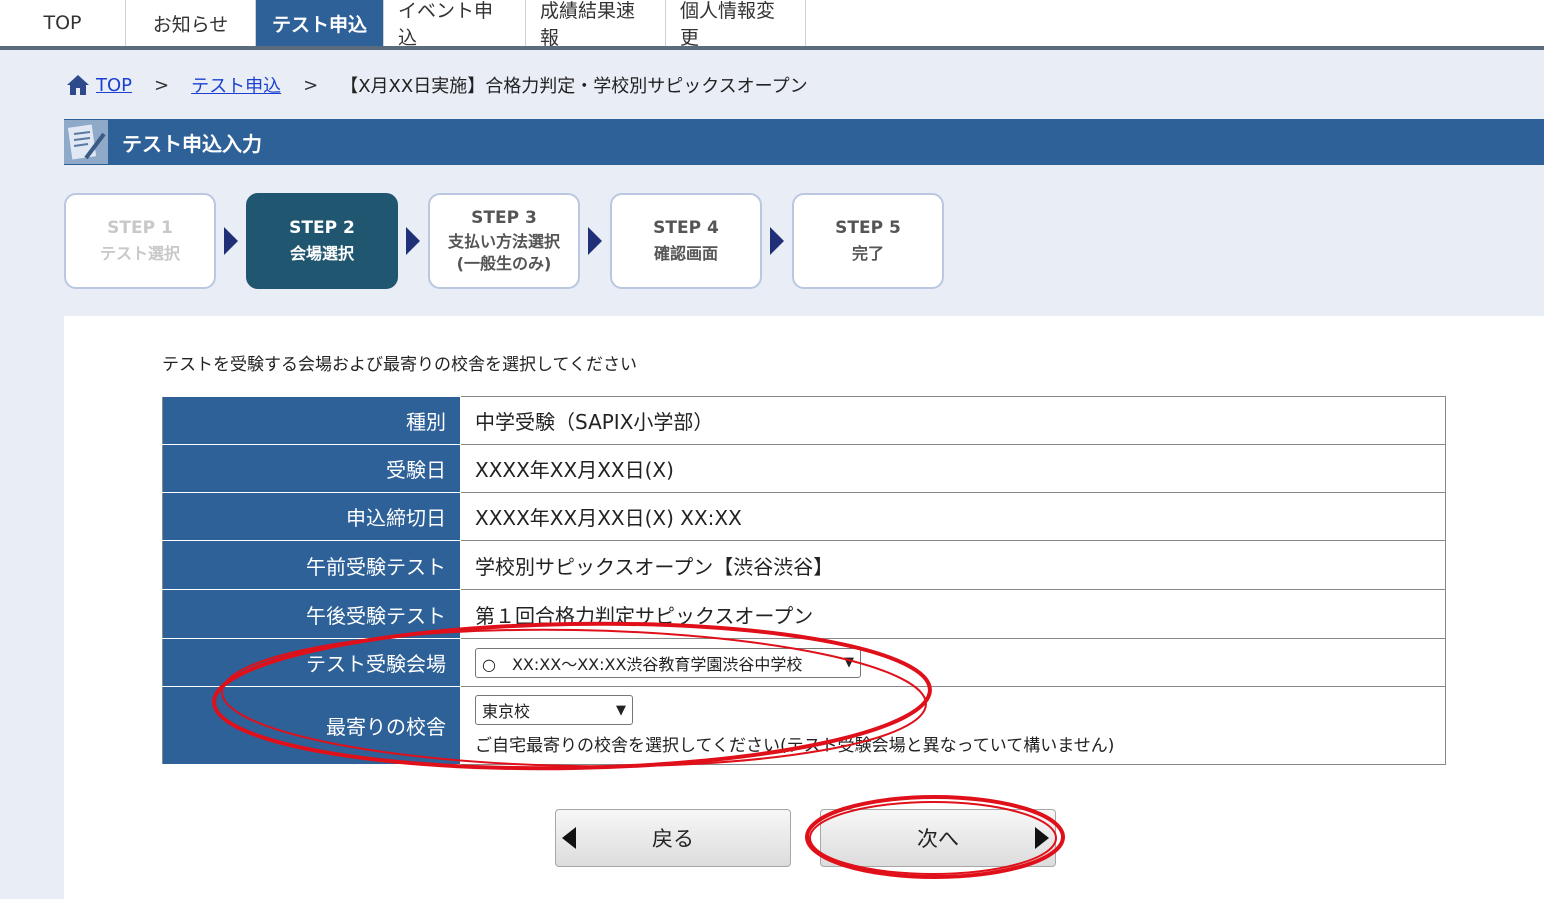 This screenshot has height=899, width=1544. Describe the element at coordinates (320, 23) in the screenshot. I see `tab-test-application: テスト申込` at that location.